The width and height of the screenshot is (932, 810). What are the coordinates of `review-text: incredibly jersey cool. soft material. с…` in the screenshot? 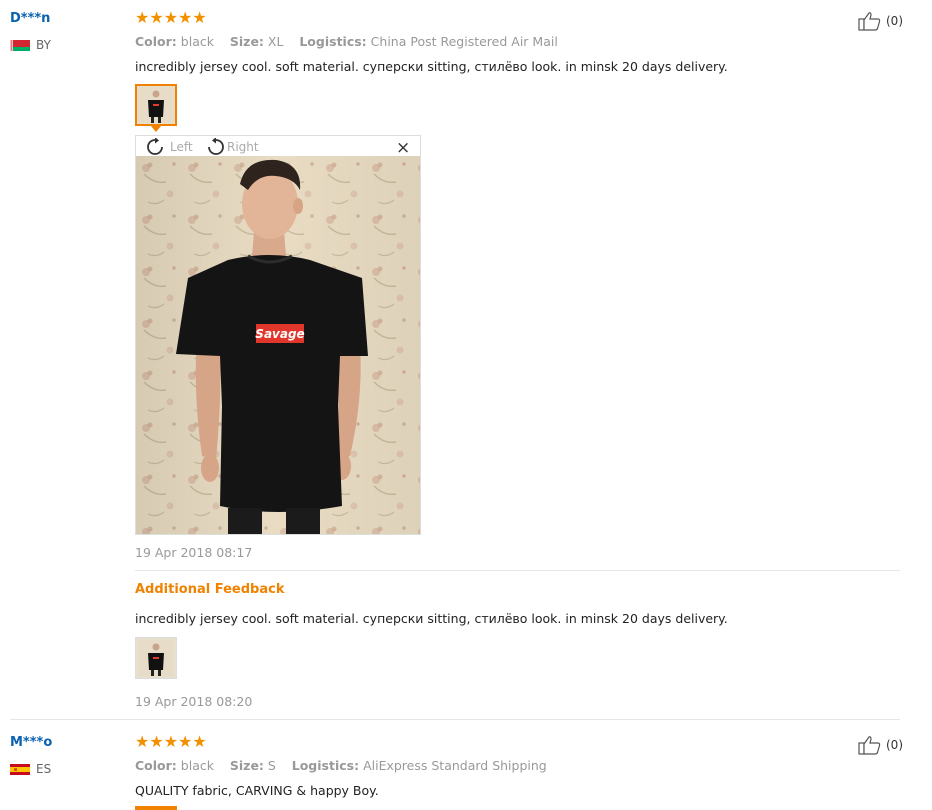 It's located at (431, 66).